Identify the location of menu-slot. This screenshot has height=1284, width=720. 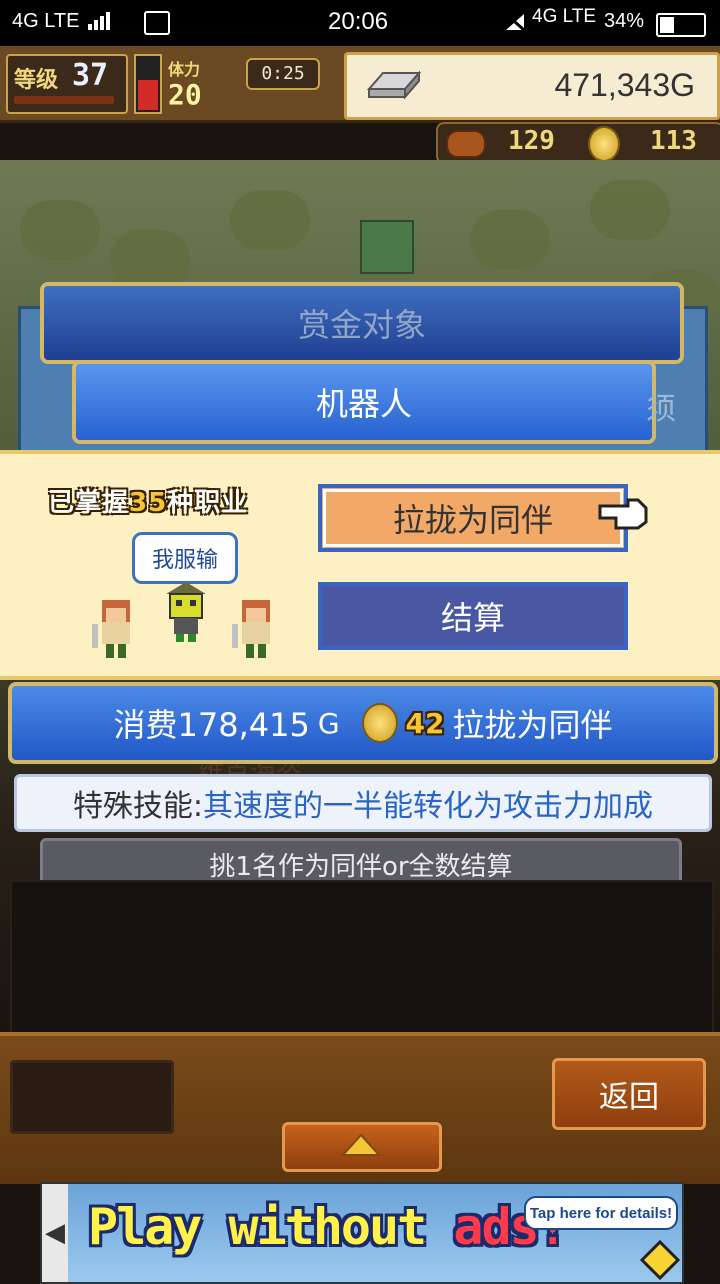
(92, 1097).